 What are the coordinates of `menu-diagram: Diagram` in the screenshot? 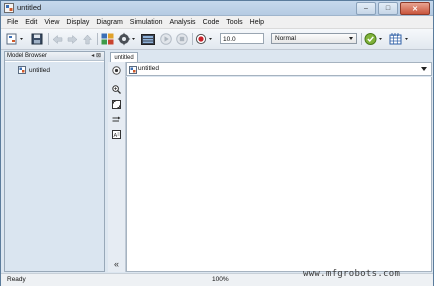 It's located at (109, 22).